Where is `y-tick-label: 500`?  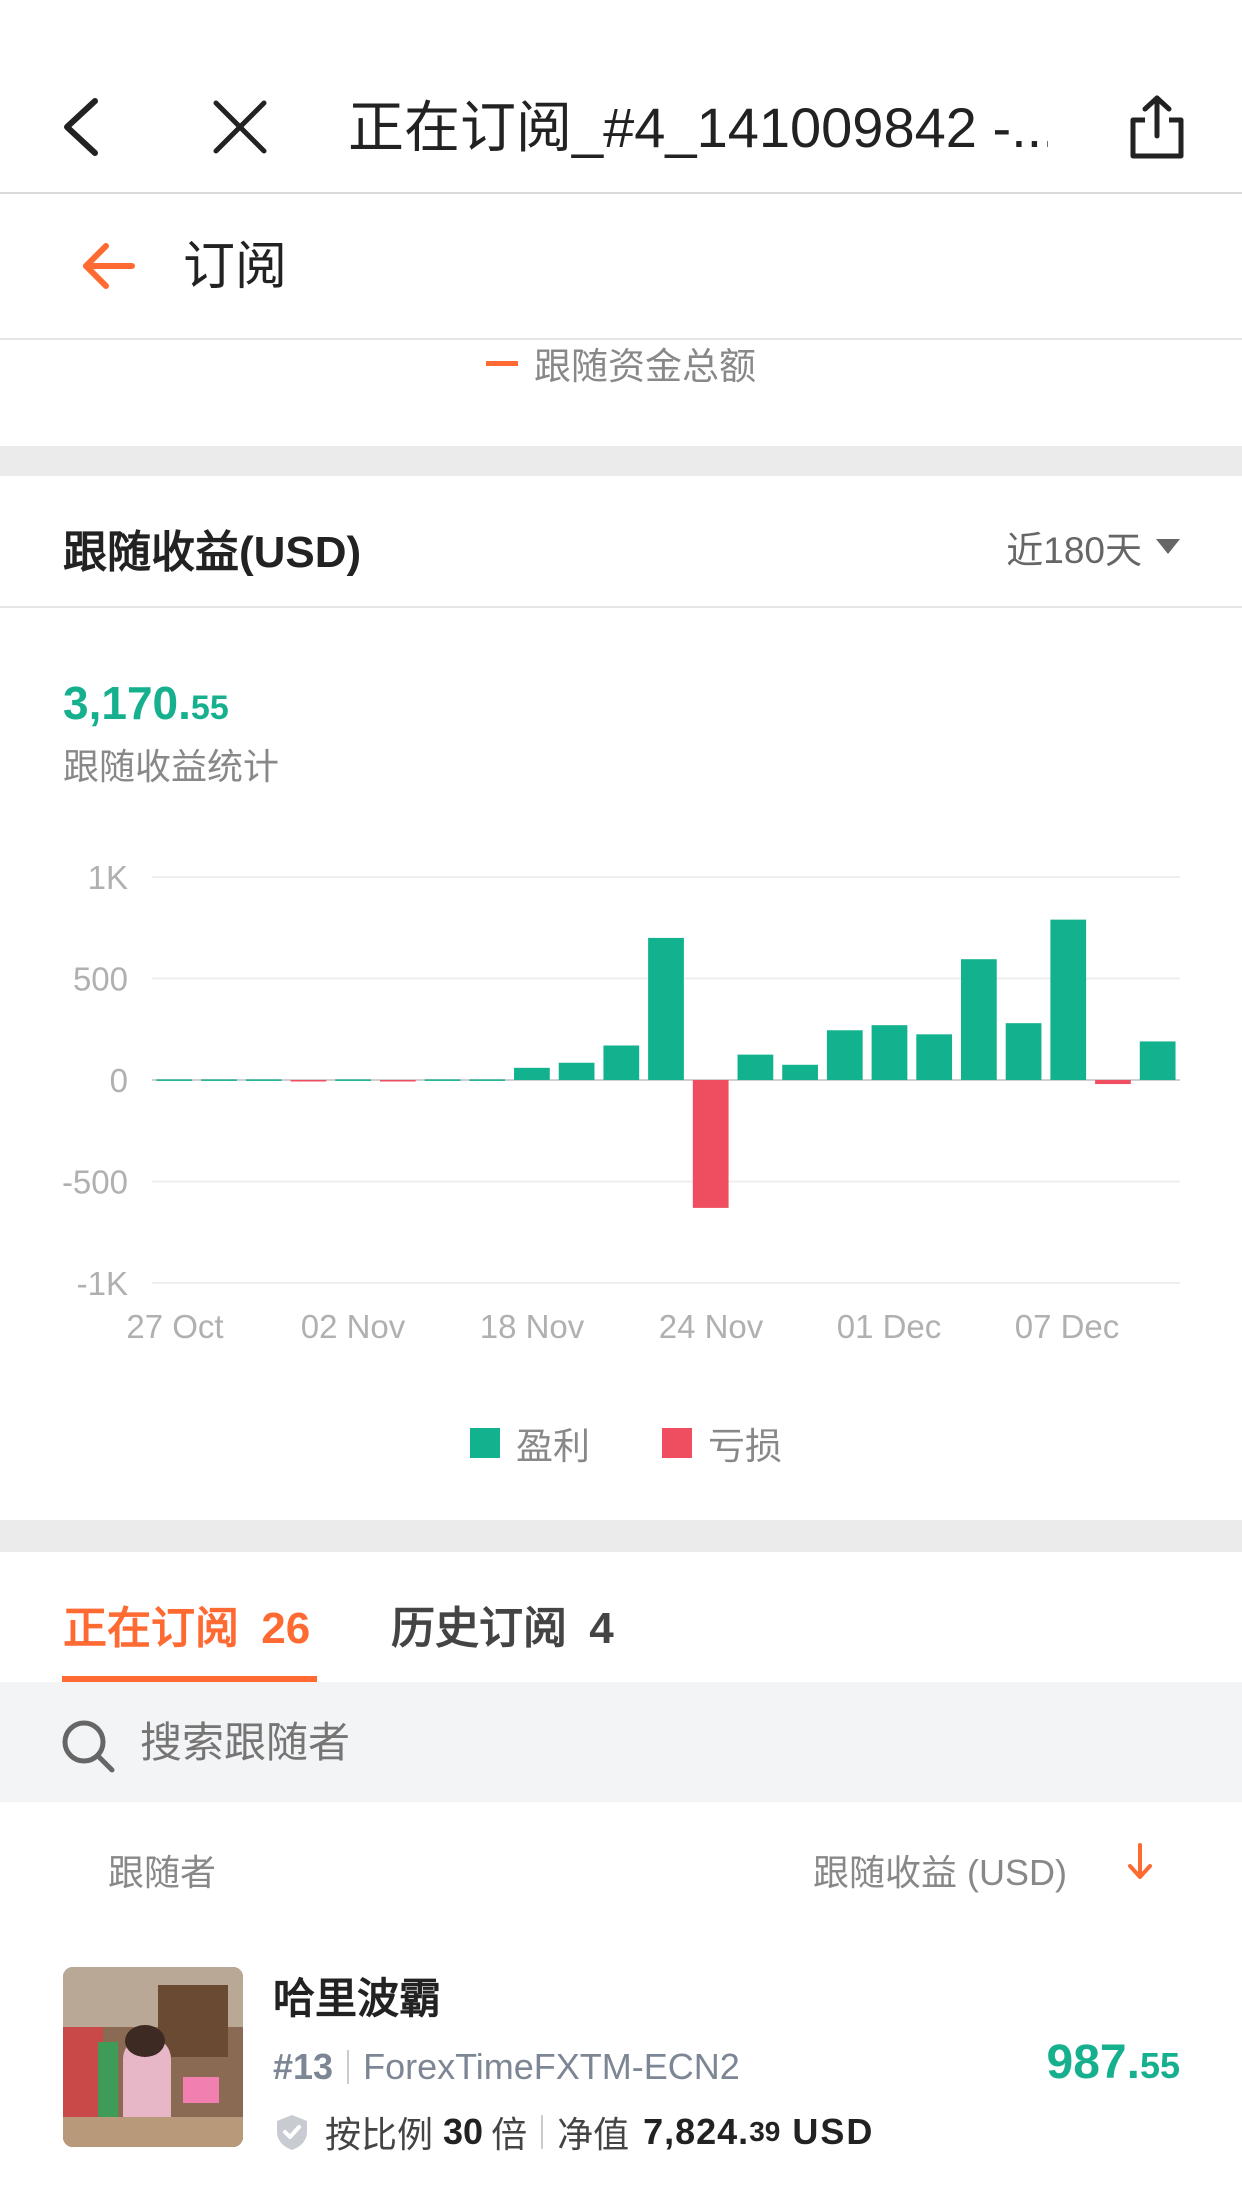 y-tick-label: 500 is located at coordinates (100, 979).